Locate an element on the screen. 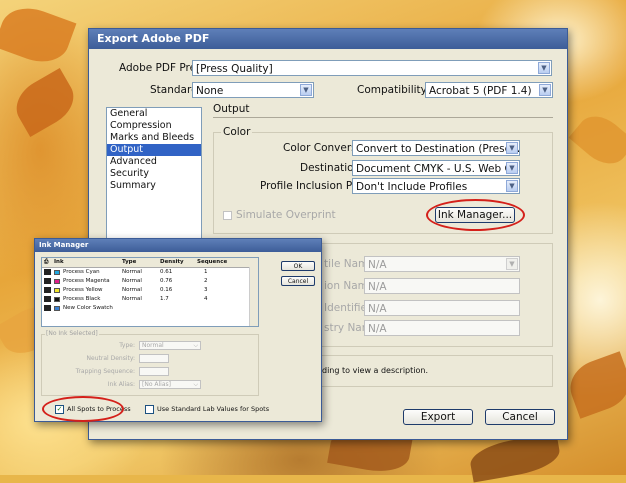  ink-sequence: 2 is located at coordinates (206, 281).